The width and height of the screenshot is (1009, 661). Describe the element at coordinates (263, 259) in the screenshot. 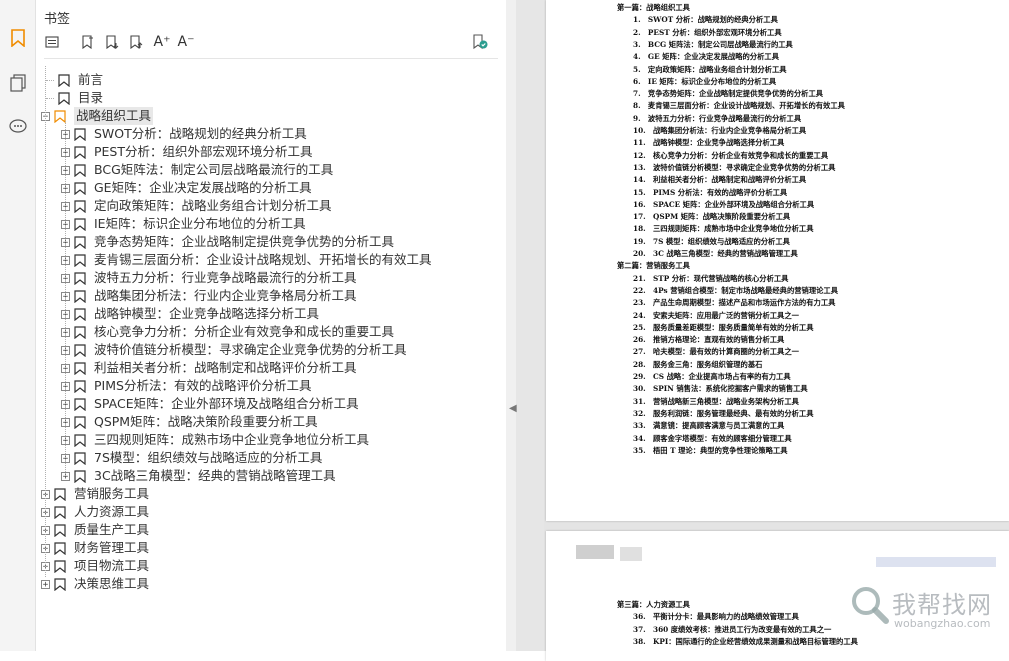

I see `bookmark-label: 麦肯锡三层面分析：企业设计战略规划、开拓增长的有效工具` at that location.